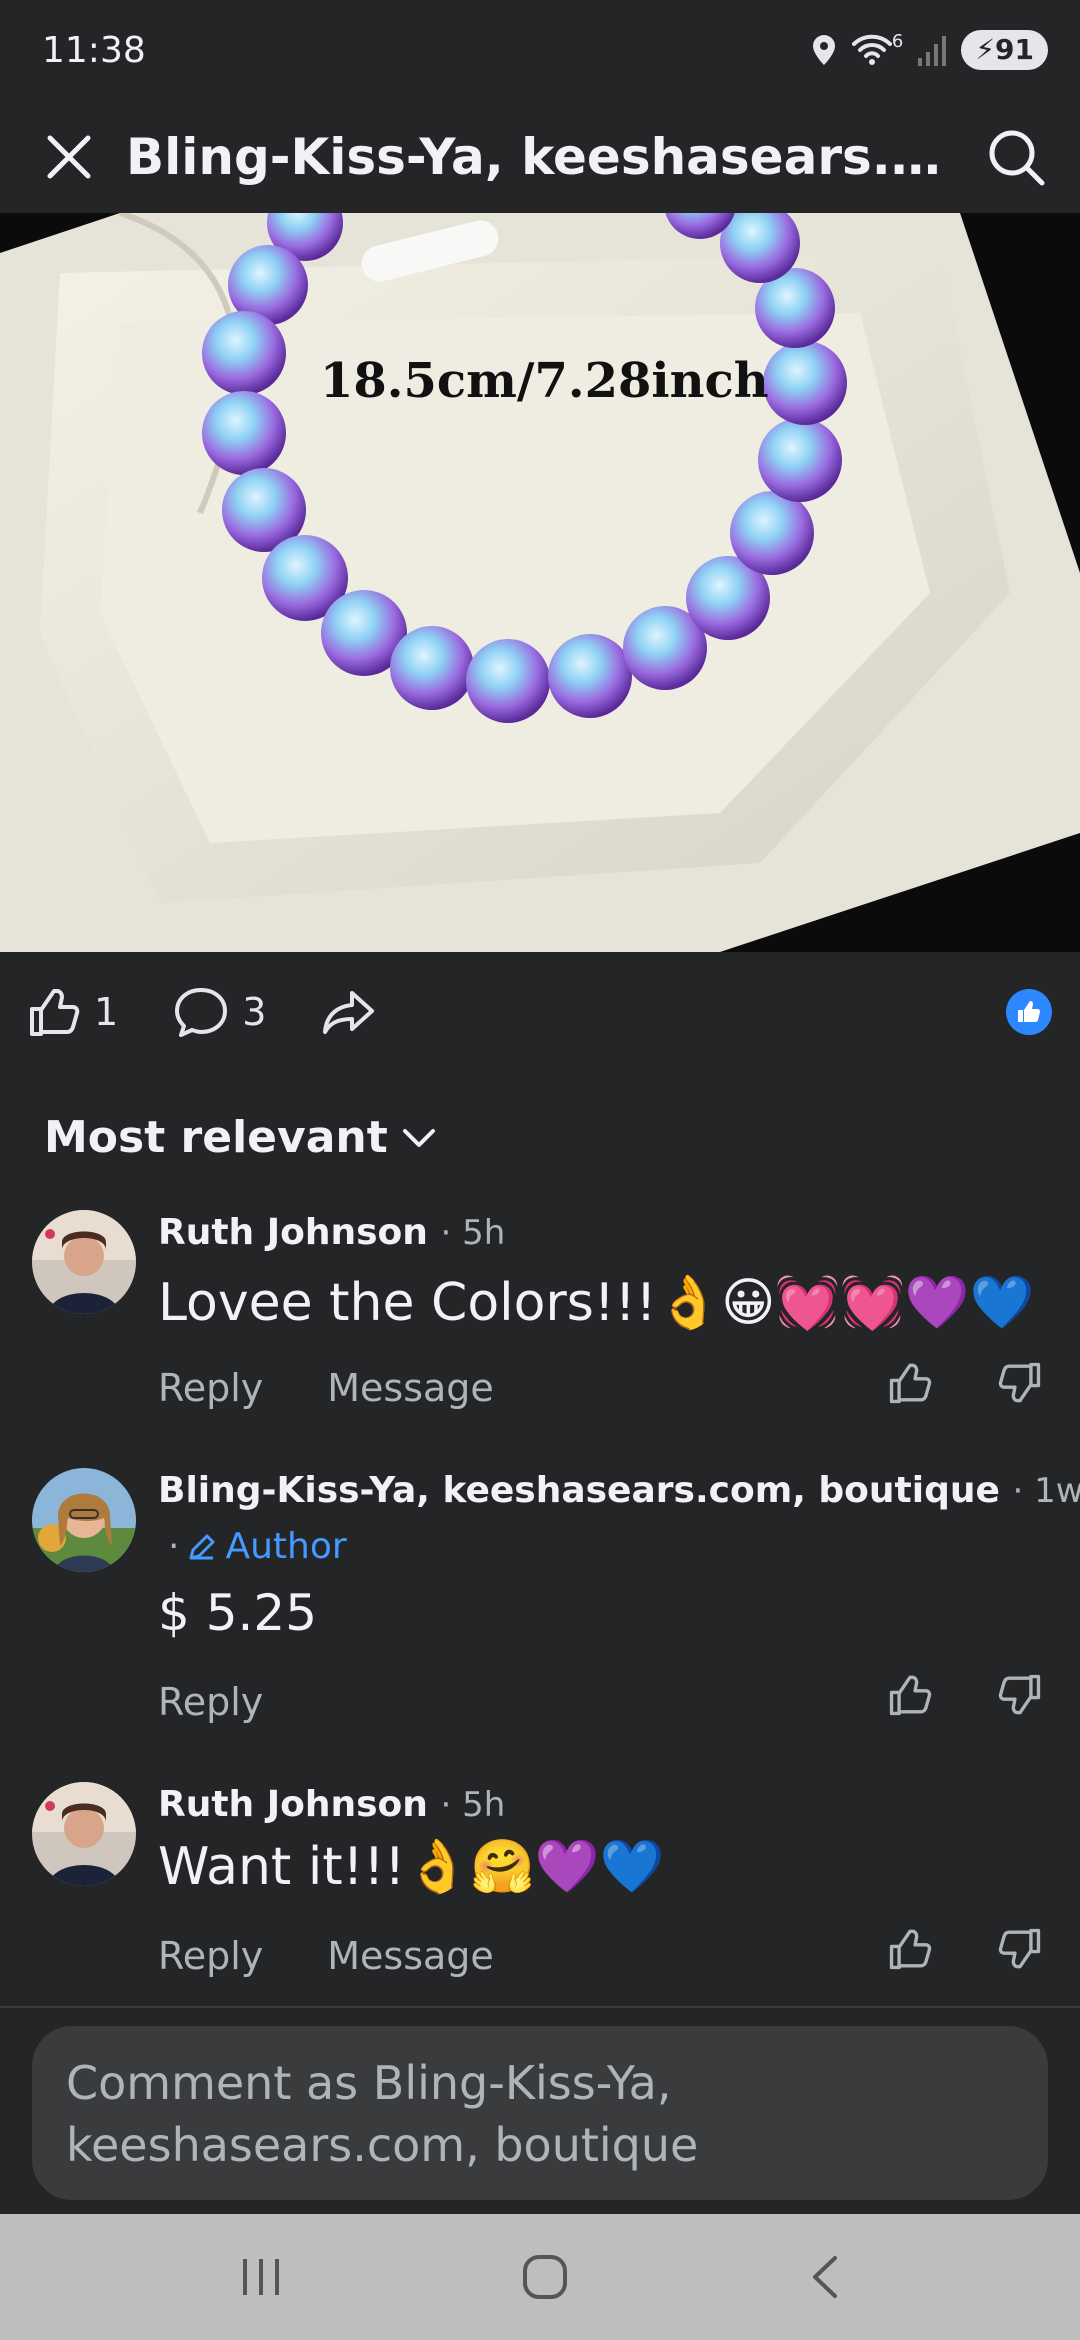 This screenshot has width=1080, height=2340. I want to click on status-icons: 6 ⚡91, so click(929, 50).